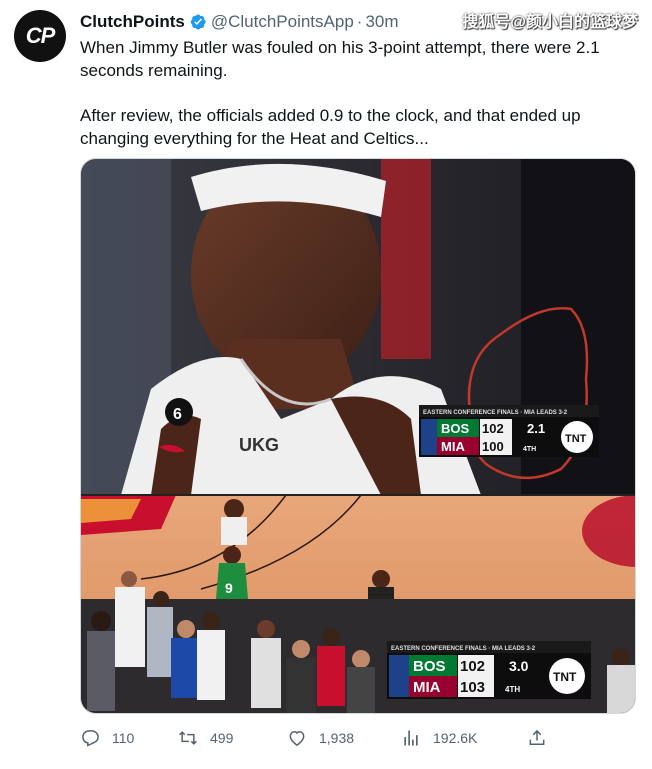 The image size is (652, 769). What do you see at coordinates (198, 22) in the screenshot?
I see `verified-badge-icon` at bounding box center [198, 22].